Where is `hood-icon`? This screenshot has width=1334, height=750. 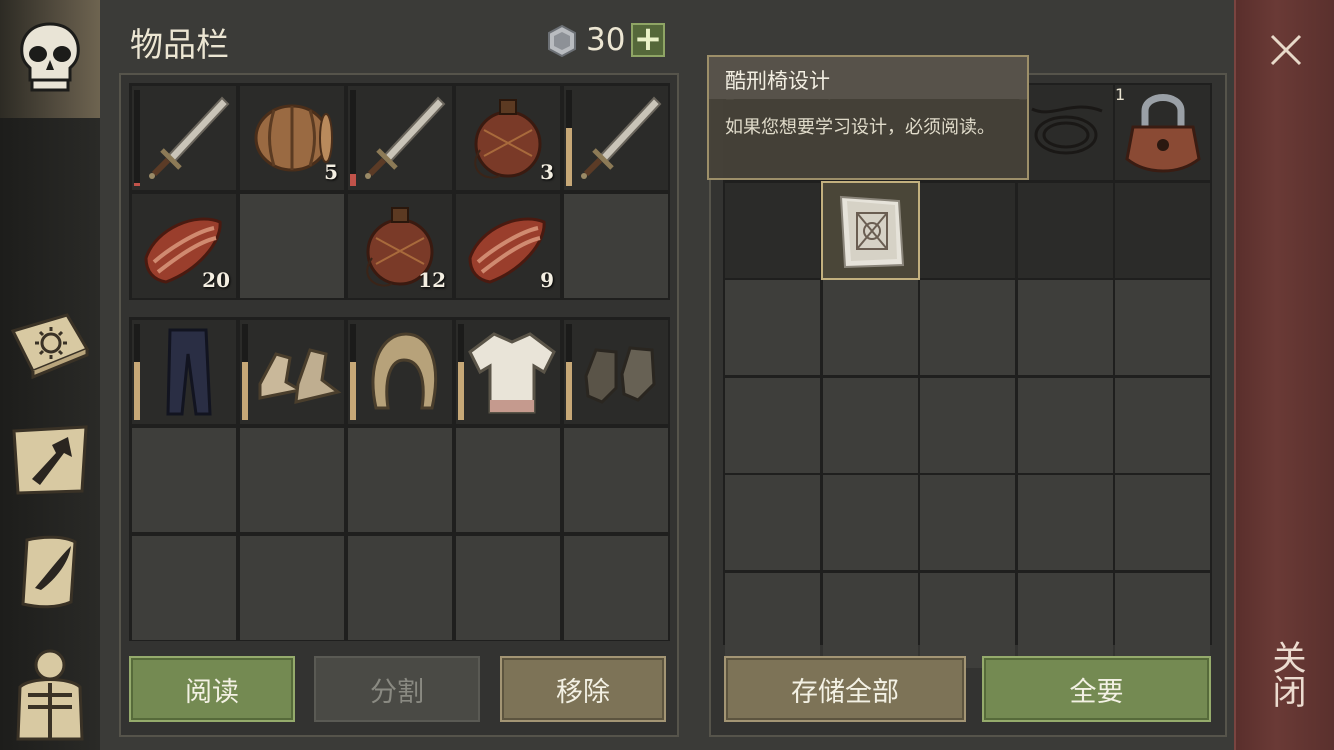 hood-icon is located at coordinates (404, 374).